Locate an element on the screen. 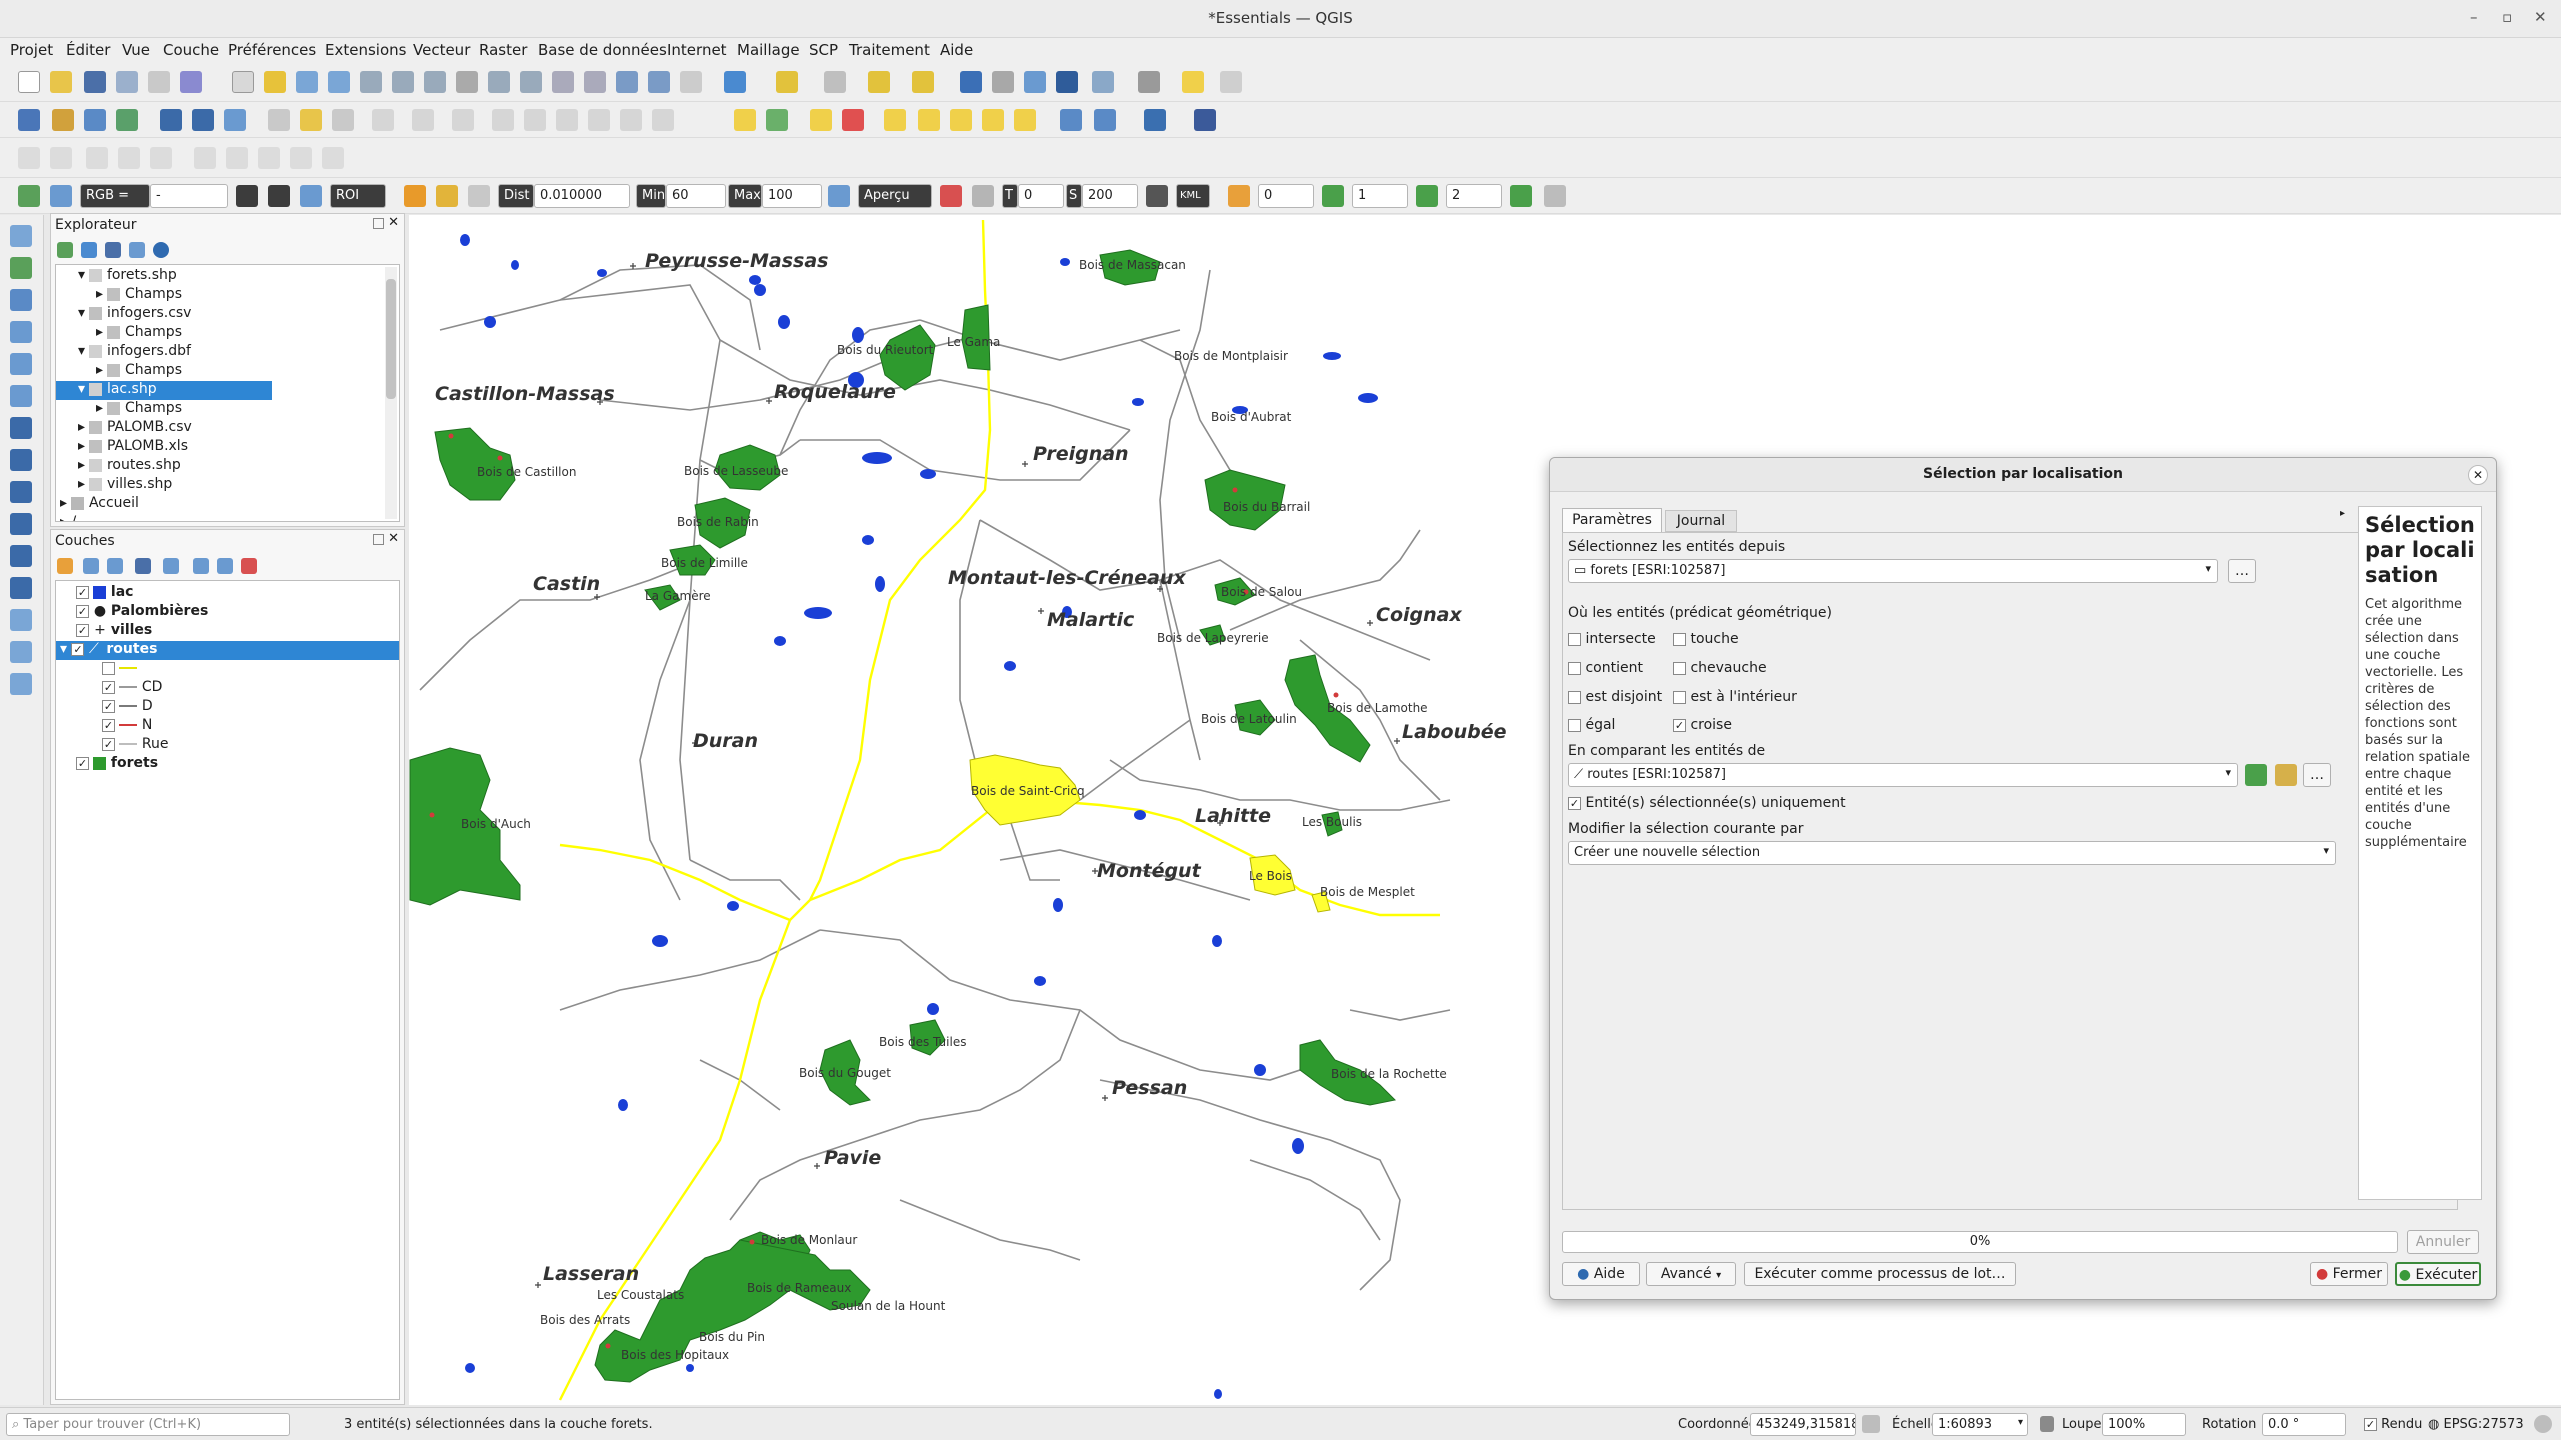 This screenshot has height=1440, width=2561. add-wms-layer-icon is located at coordinates (21, 460).